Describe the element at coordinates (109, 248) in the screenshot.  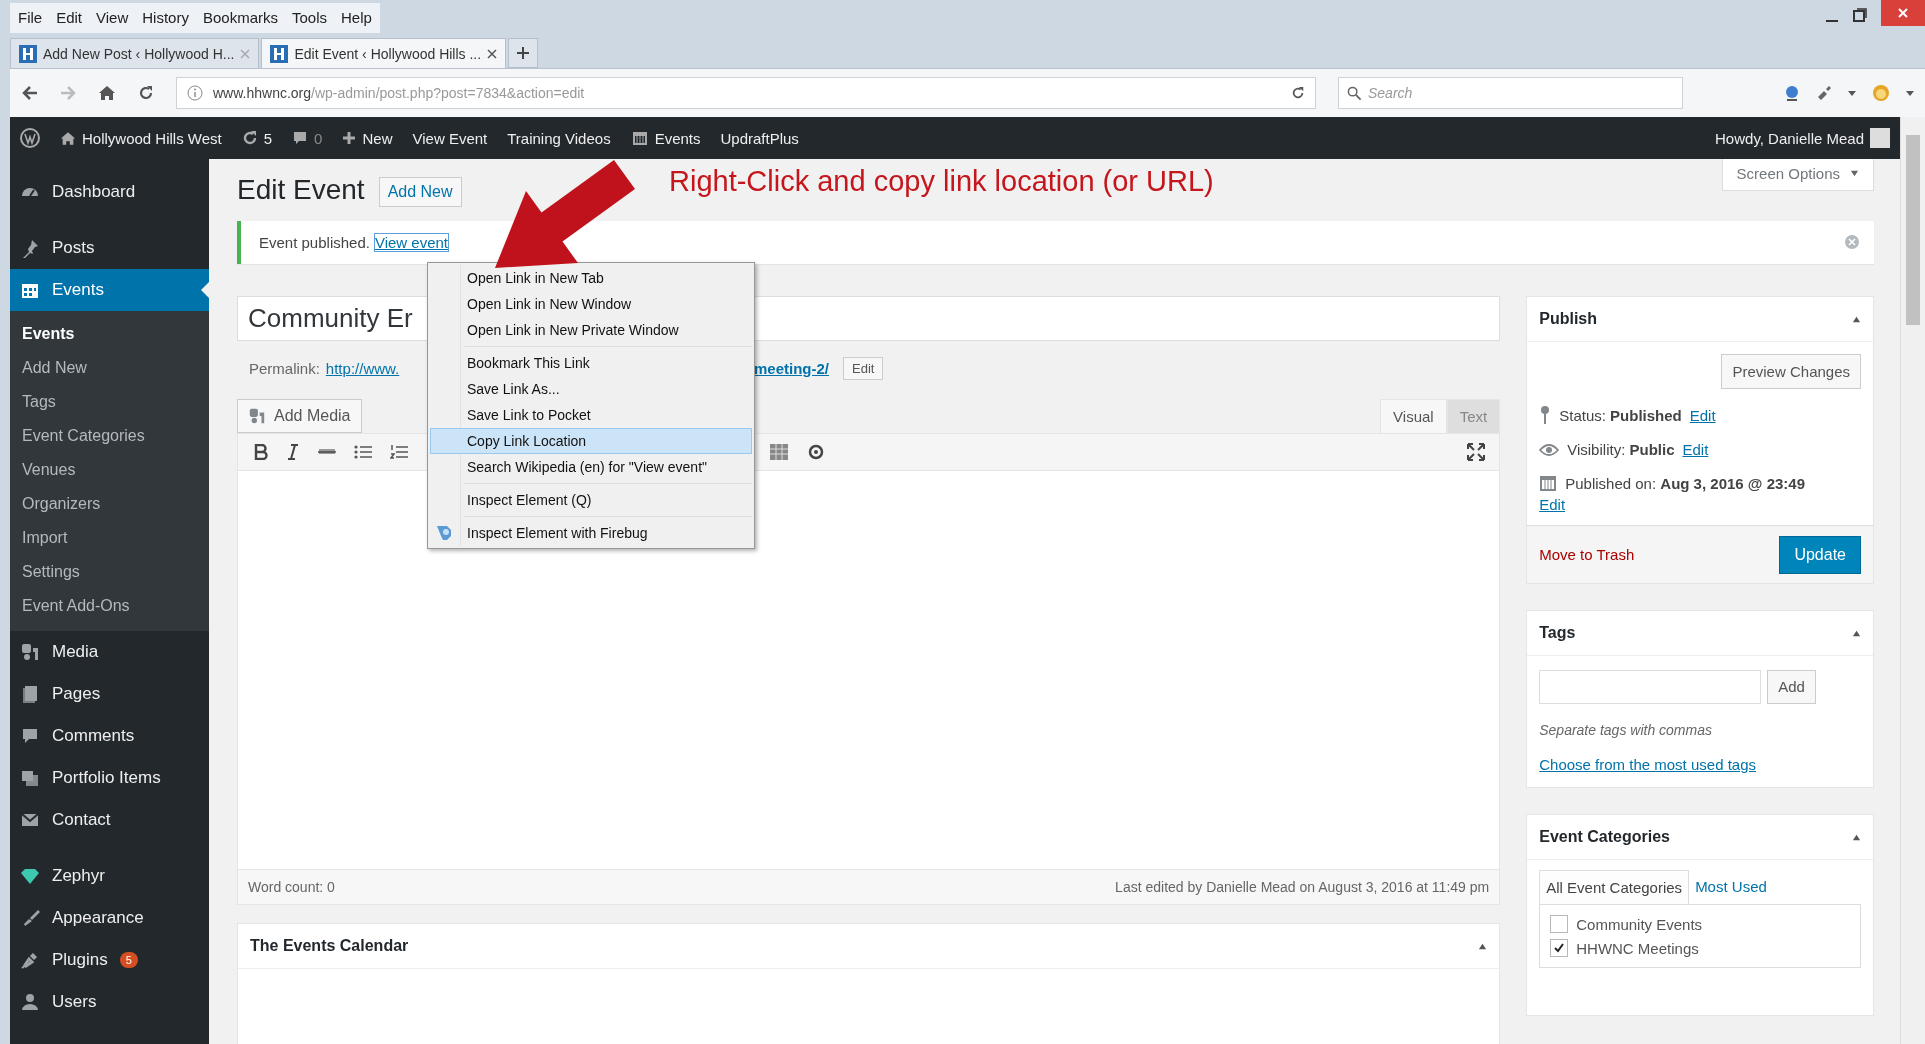
I see `sidebar-item: Posts` at that location.